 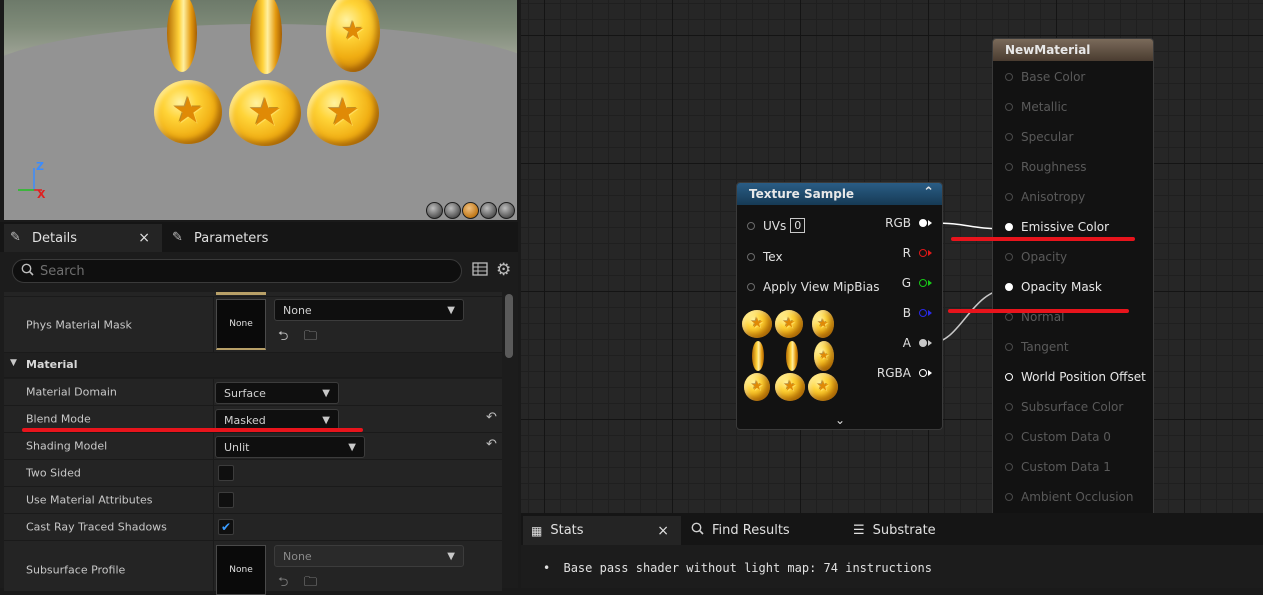 What do you see at coordinates (326, 420) in the screenshot?
I see `chevron-down-icon: ▼` at bounding box center [326, 420].